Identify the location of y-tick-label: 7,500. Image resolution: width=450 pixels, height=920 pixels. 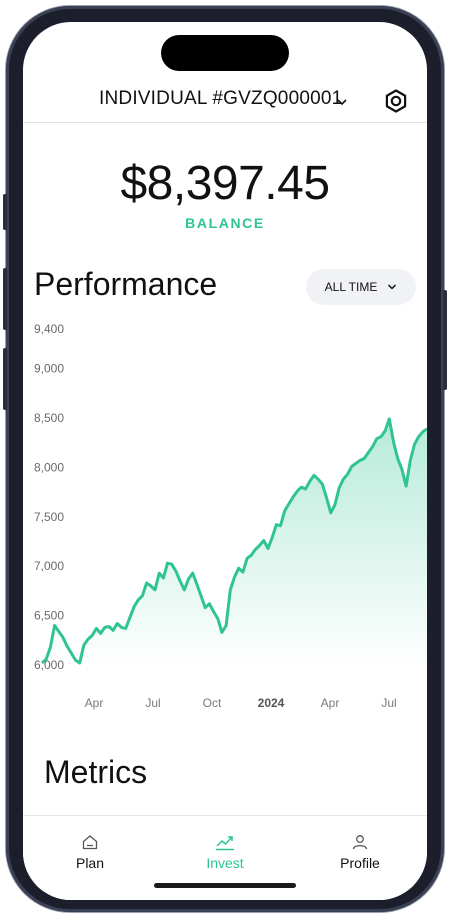
(49, 517).